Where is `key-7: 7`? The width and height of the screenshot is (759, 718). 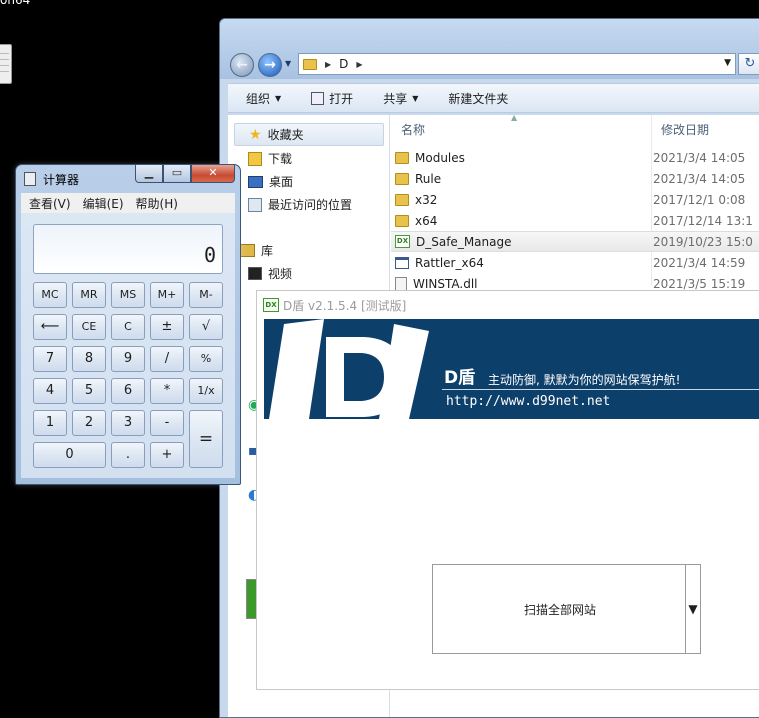 key-7: 7 is located at coordinates (50, 359).